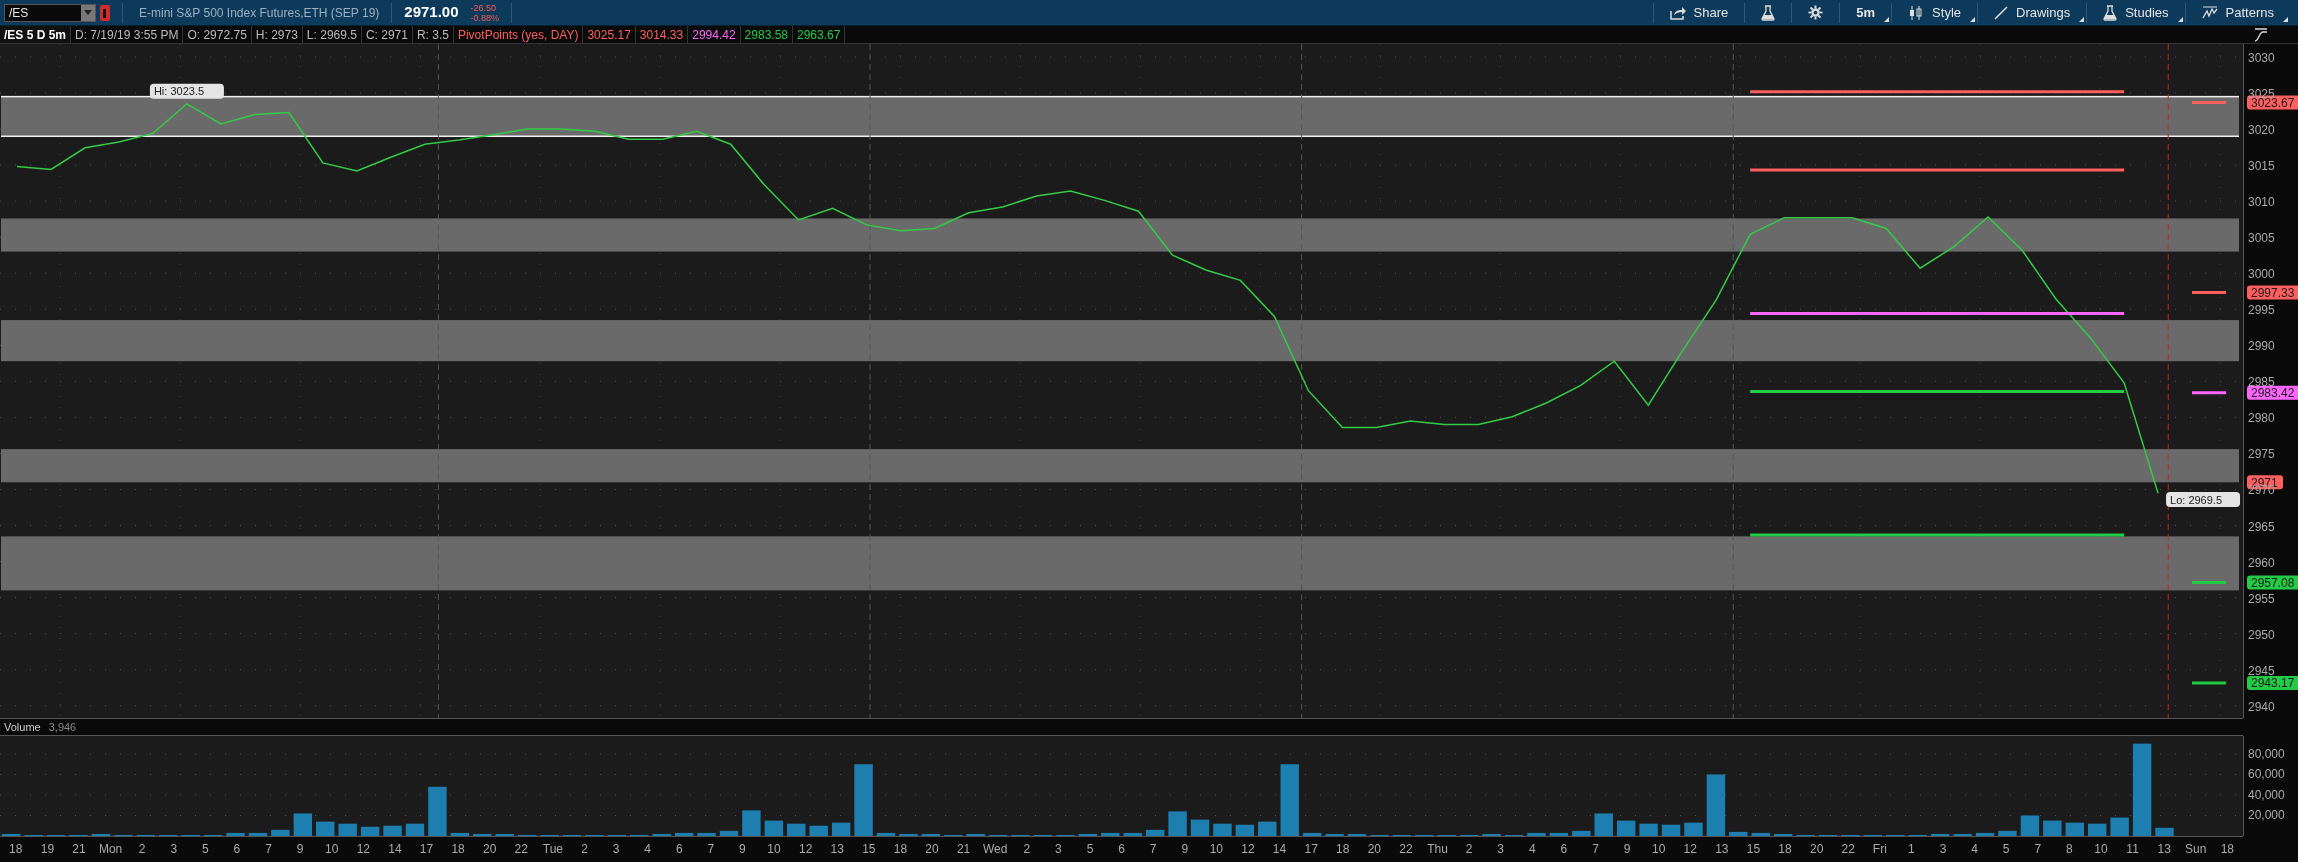 The width and height of the screenshot is (2298, 862). What do you see at coordinates (2261, 34) in the screenshot?
I see `auto-scale-icon` at bounding box center [2261, 34].